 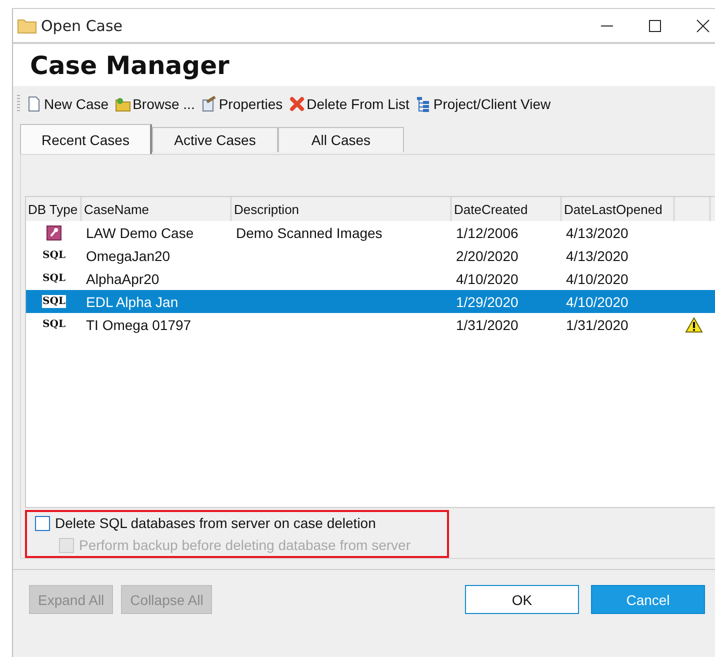 What do you see at coordinates (487, 232) in the screenshot?
I see `table-cell-text: 1/12/2006` at bounding box center [487, 232].